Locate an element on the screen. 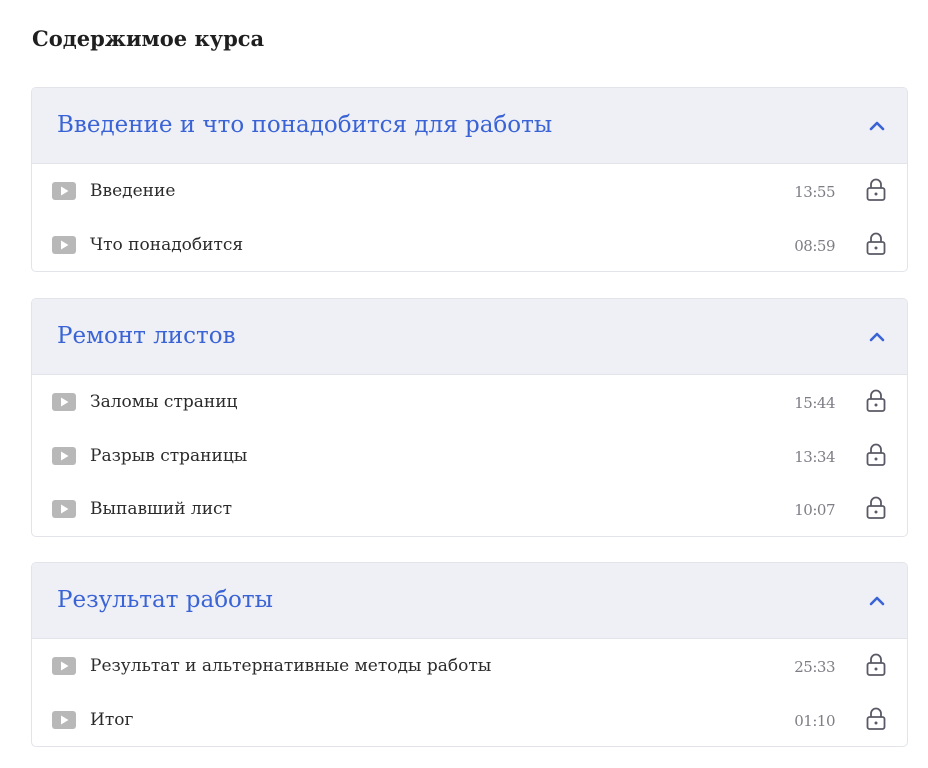  lesson-row: Что понадобится 08:59 is located at coordinates (469, 245).